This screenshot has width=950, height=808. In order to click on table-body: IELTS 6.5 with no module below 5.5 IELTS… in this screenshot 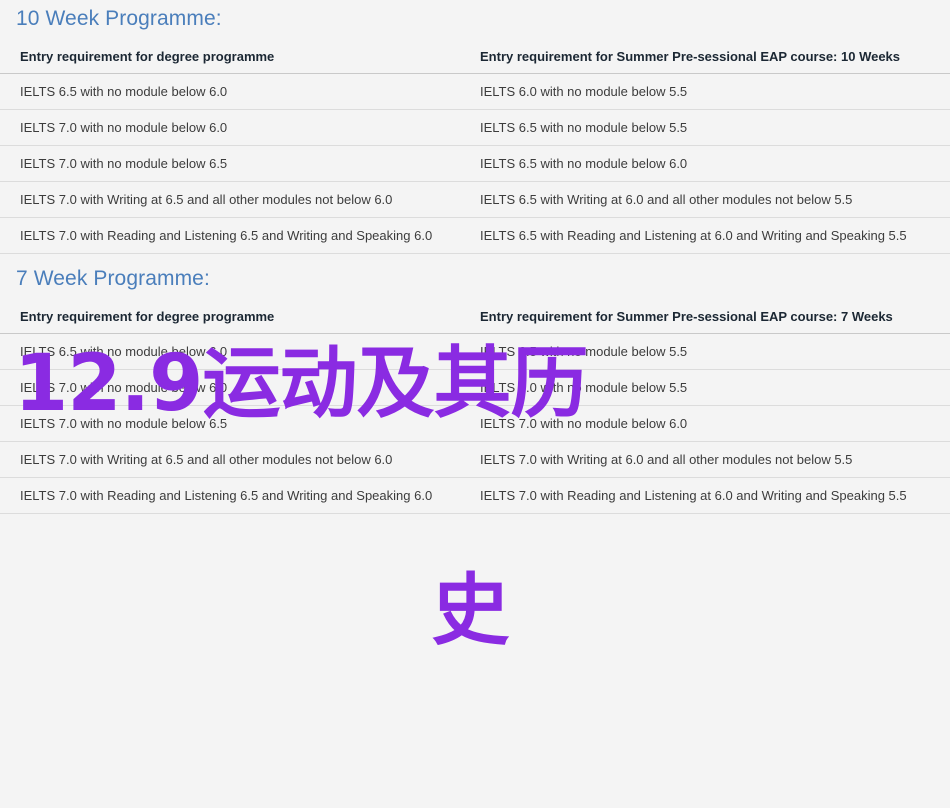, I will do `click(710, 423)`.